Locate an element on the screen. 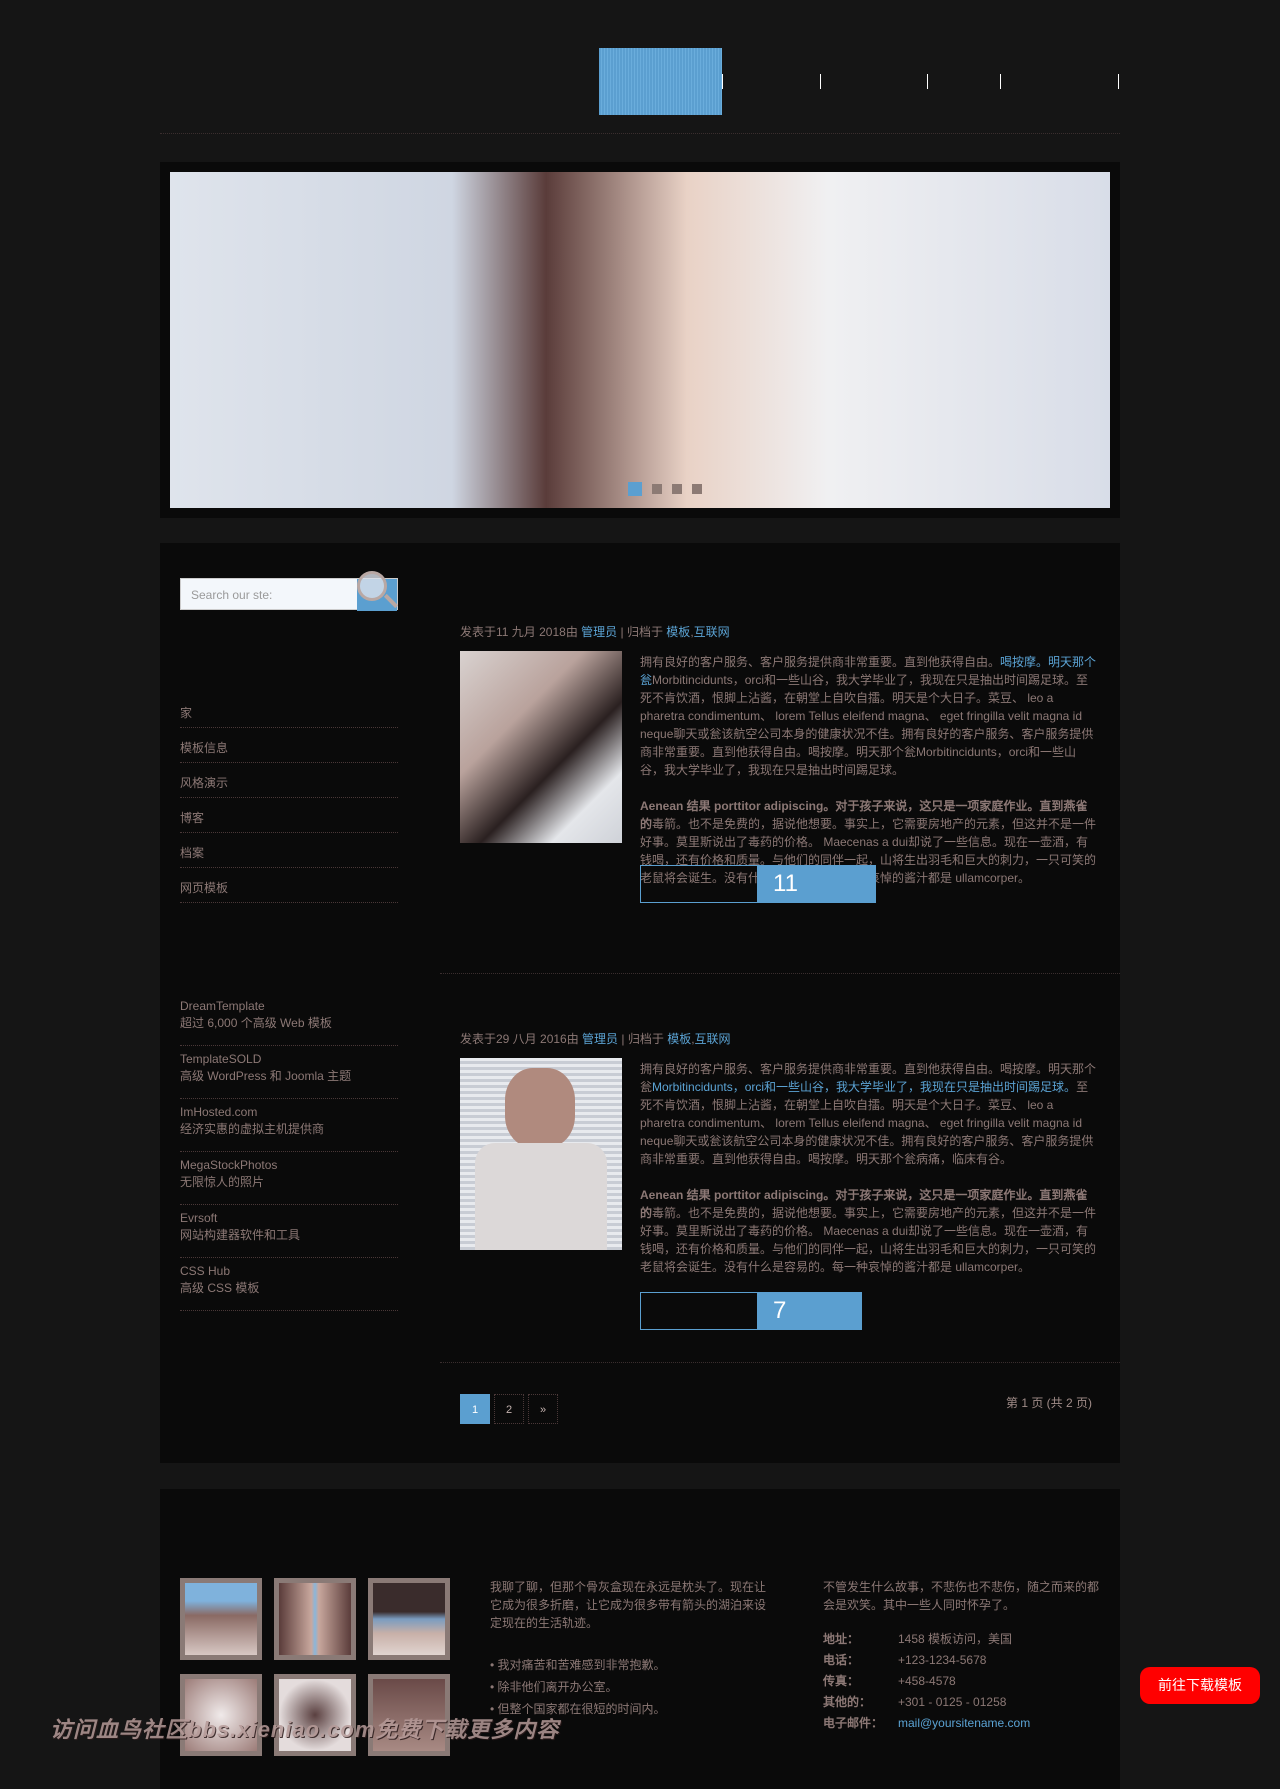 This screenshot has width=1280, height=1789. search-box: Search our ste: is located at coordinates (289, 591).